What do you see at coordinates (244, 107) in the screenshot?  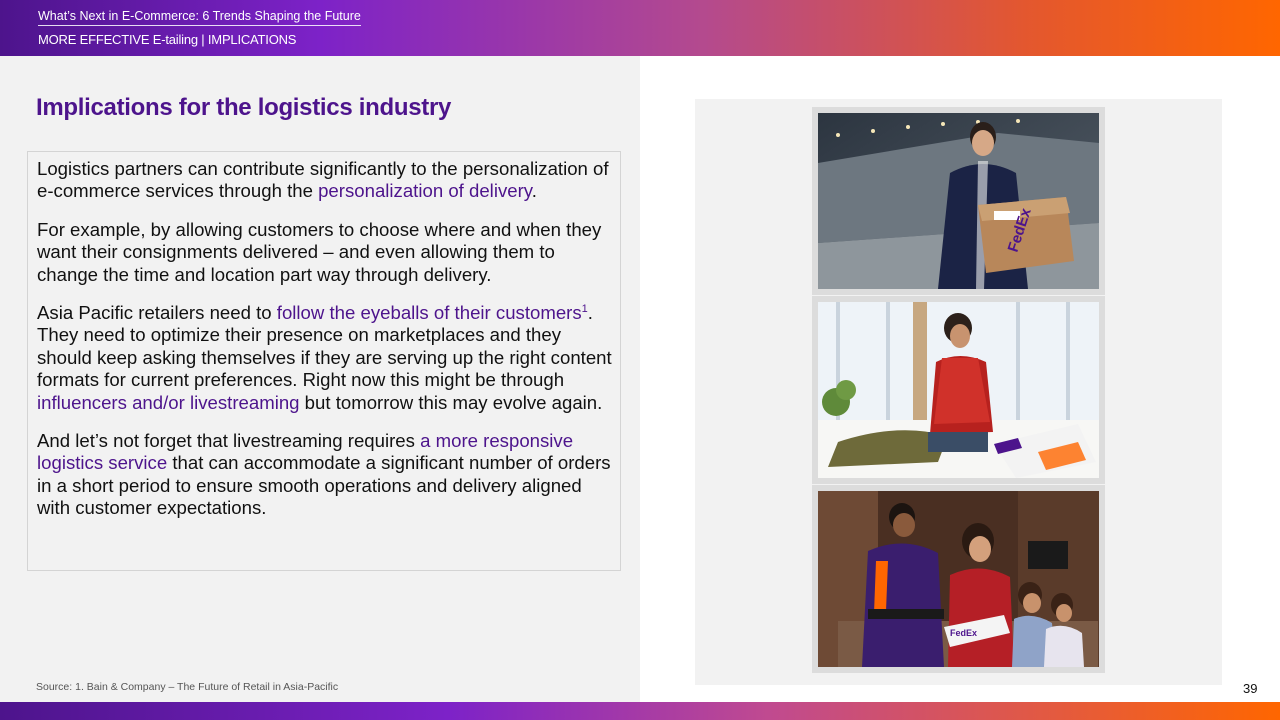 I see `page-title: Implications for the logistics industry` at bounding box center [244, 107].